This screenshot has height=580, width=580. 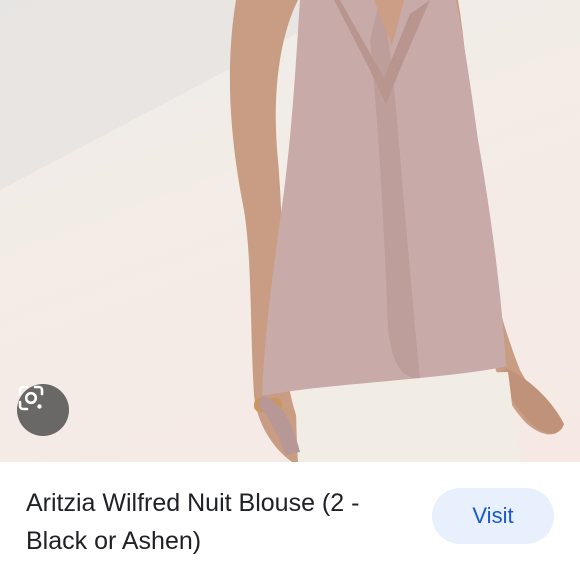 I want to click on google-lens-icon, so click(x=31, y=398).